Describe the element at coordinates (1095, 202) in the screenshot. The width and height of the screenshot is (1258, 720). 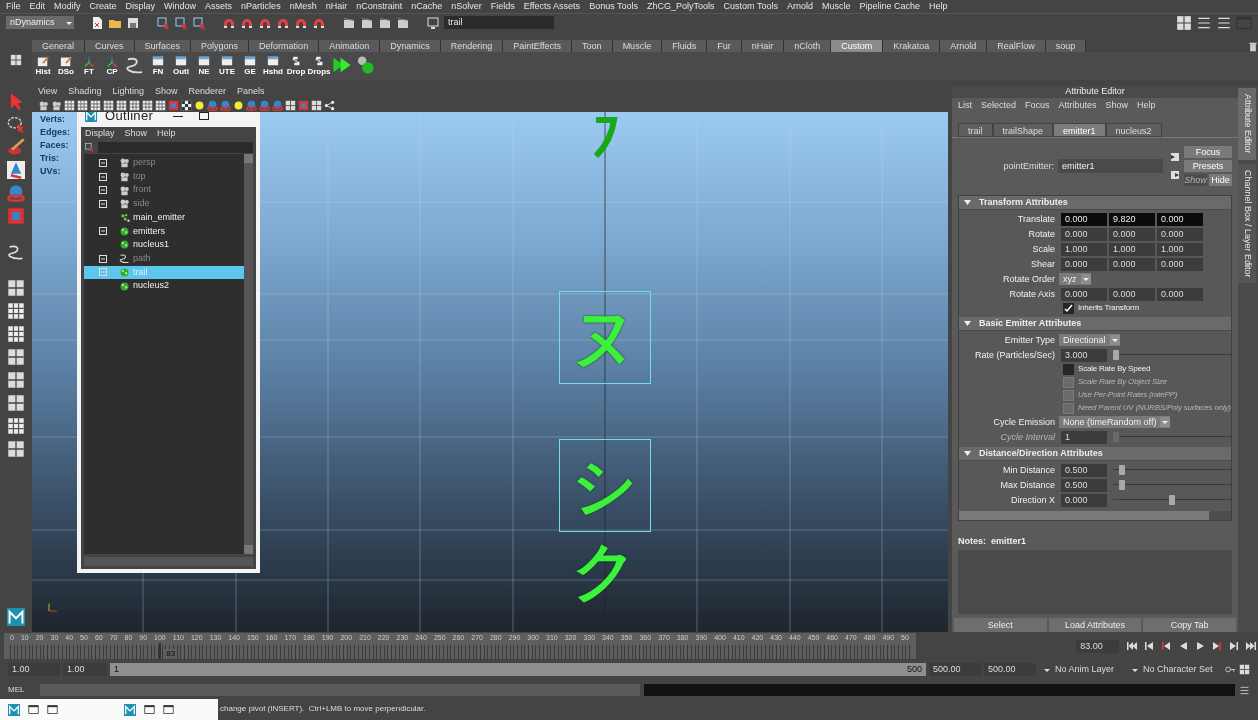
I see `section-header: Transform Attributes` at that location.